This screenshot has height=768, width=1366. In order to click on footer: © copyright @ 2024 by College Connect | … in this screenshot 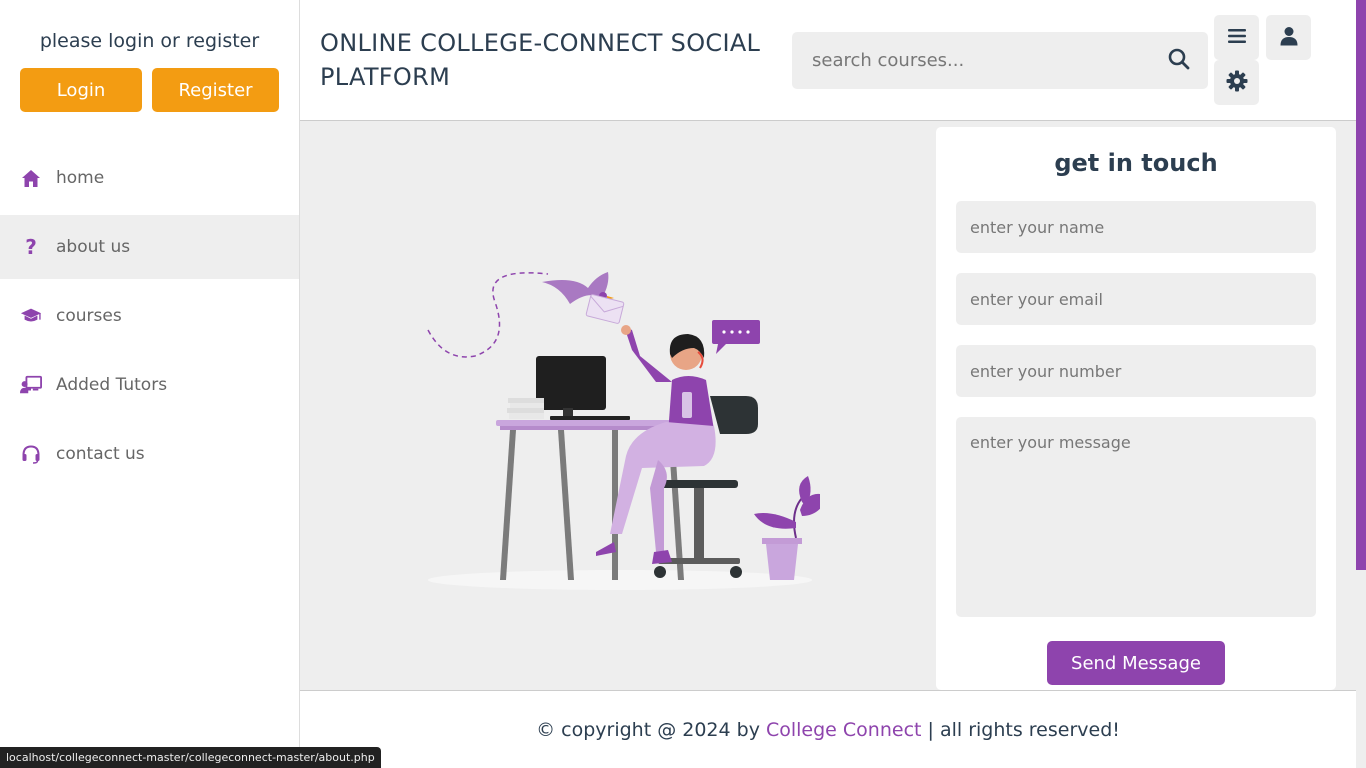, I will do `click(828, 729)`.